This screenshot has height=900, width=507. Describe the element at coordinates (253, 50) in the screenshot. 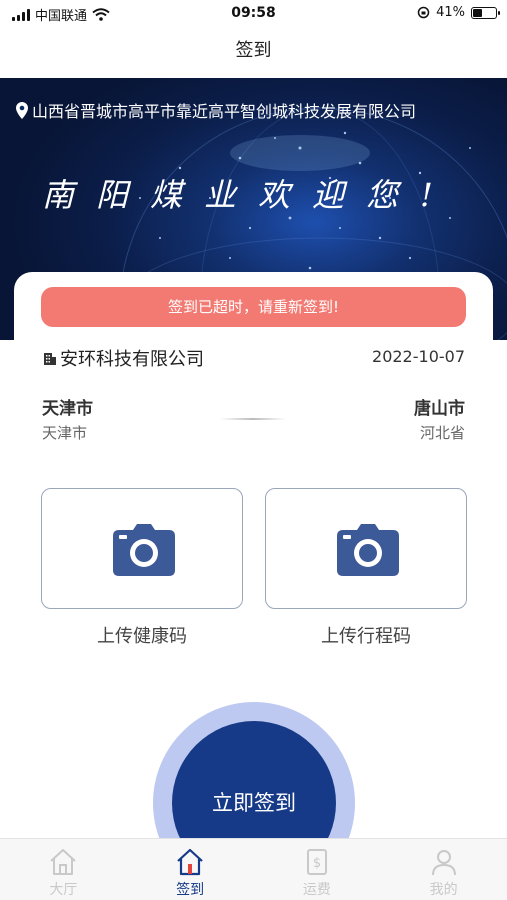

I see `page-title: 签到` at that location.